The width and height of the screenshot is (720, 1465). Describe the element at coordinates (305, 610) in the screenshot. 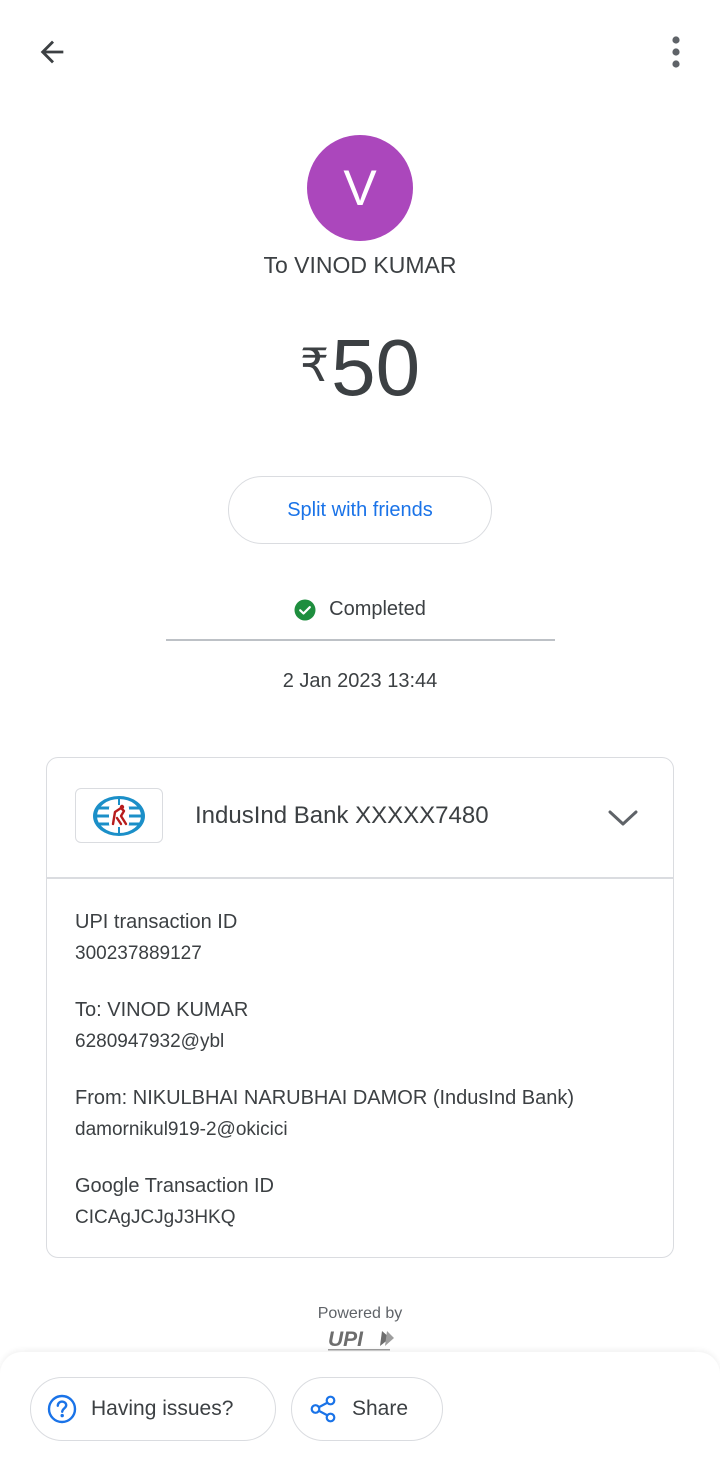

I see `check-circle-icon` at that location.